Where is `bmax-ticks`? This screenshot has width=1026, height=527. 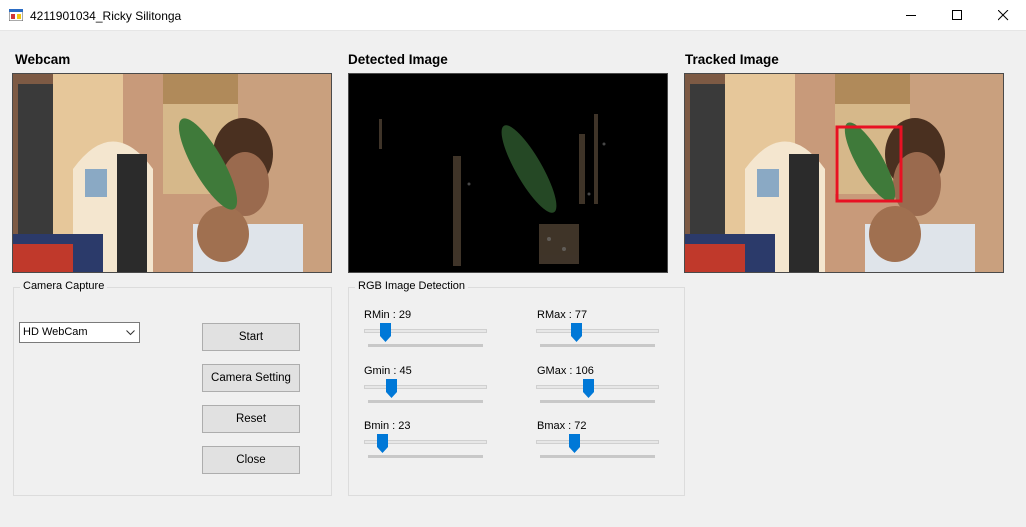 bmax-ticks is located at coordinates (597, 456).